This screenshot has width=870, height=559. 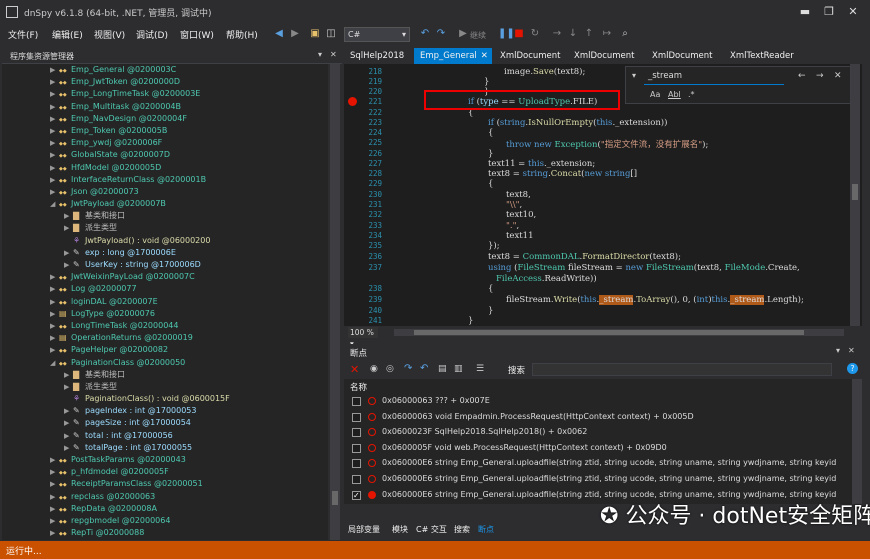 I want to click on close-icon: ✕, so click(x=853, y=12).